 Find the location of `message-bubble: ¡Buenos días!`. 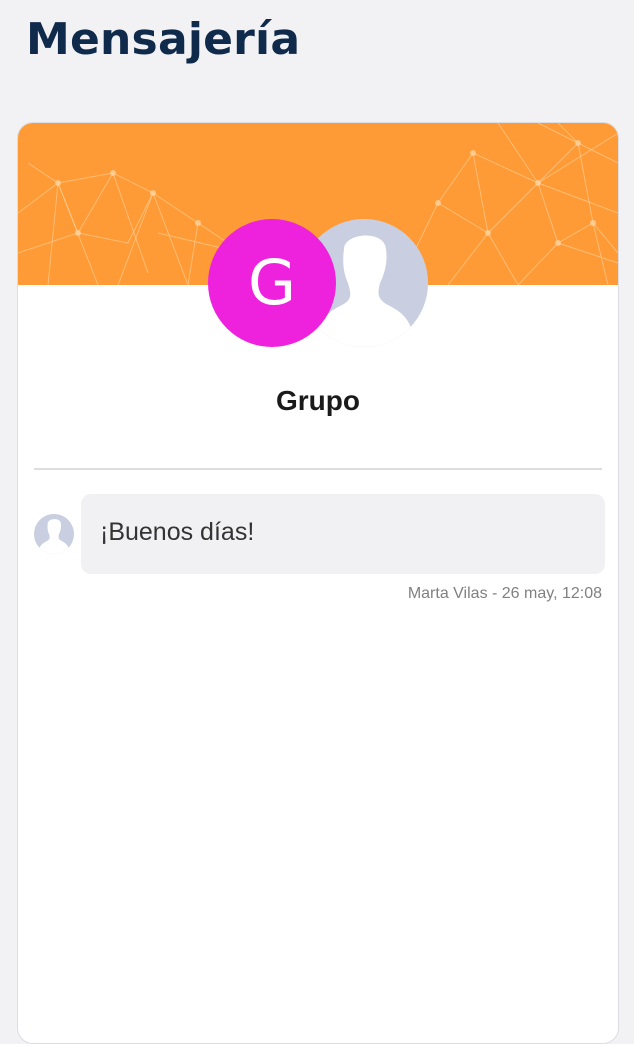

message-bubble: ¡Buenos días! is located at coordinates (343, 534).